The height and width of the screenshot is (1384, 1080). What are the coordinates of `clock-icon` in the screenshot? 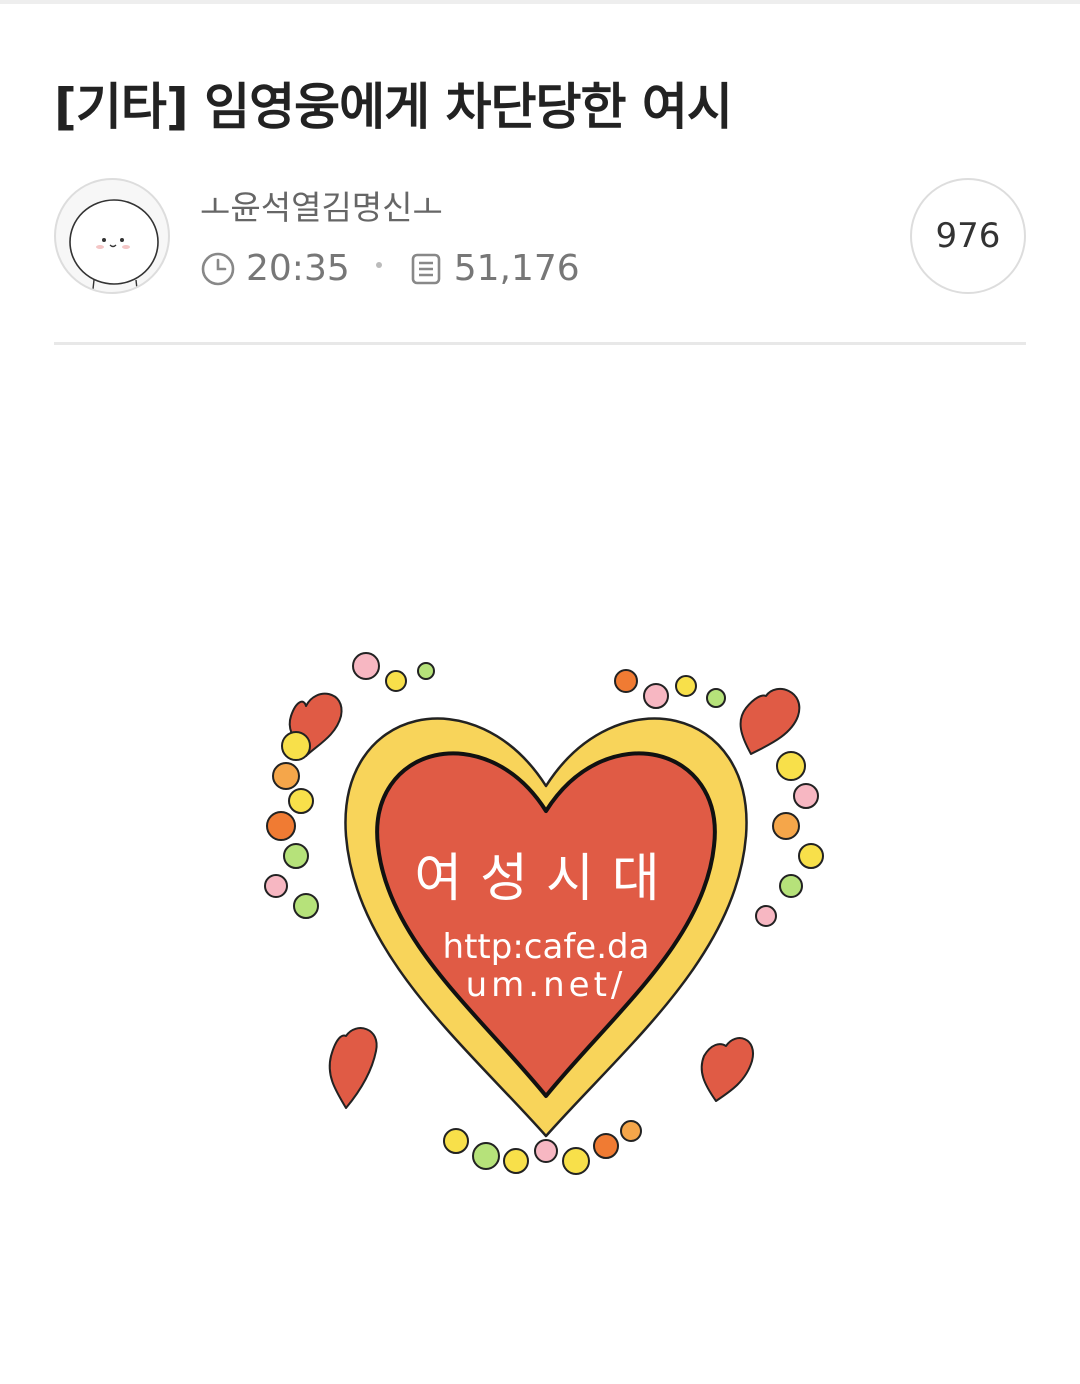 It's located at (218, 269).